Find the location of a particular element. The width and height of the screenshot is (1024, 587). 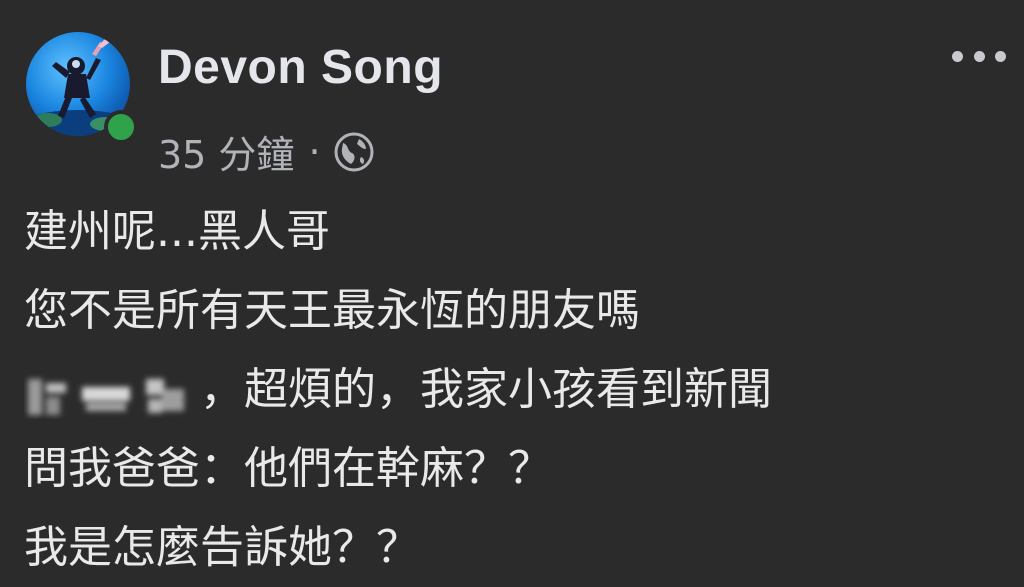

author-name: Devon Song is located at coordinates (300, 67).